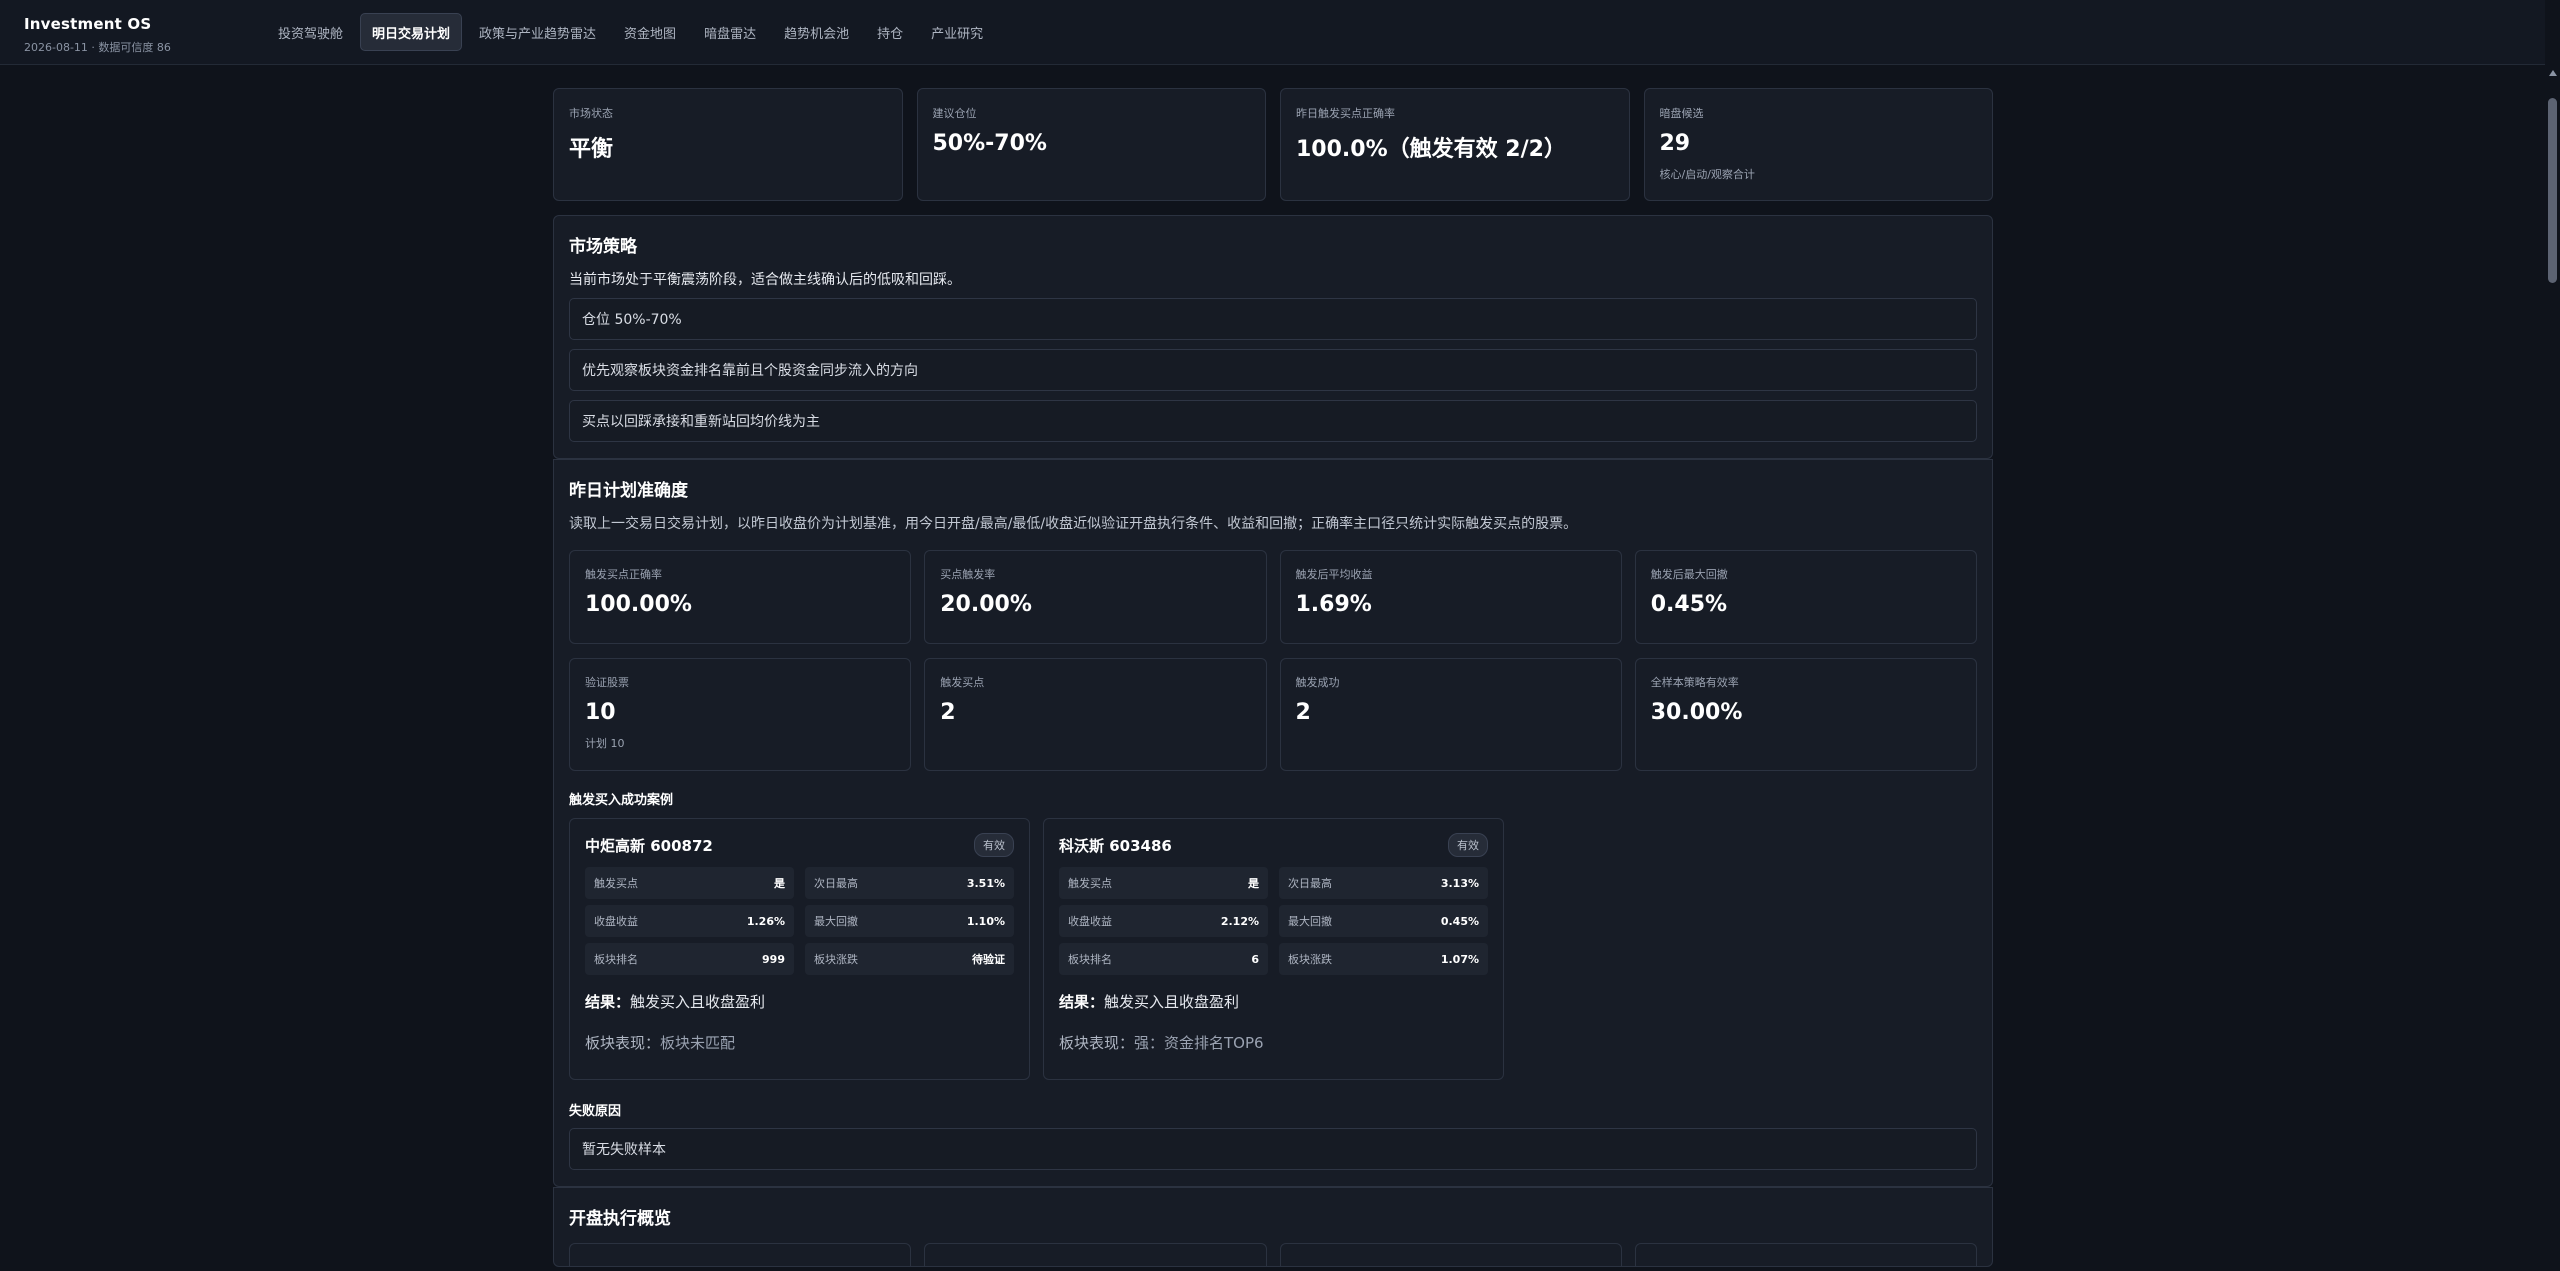  What do you see at coordinates (1696, 712) in the screenshot?
I see `metric-value: 30.00%` at bounding box center [1696, 712].